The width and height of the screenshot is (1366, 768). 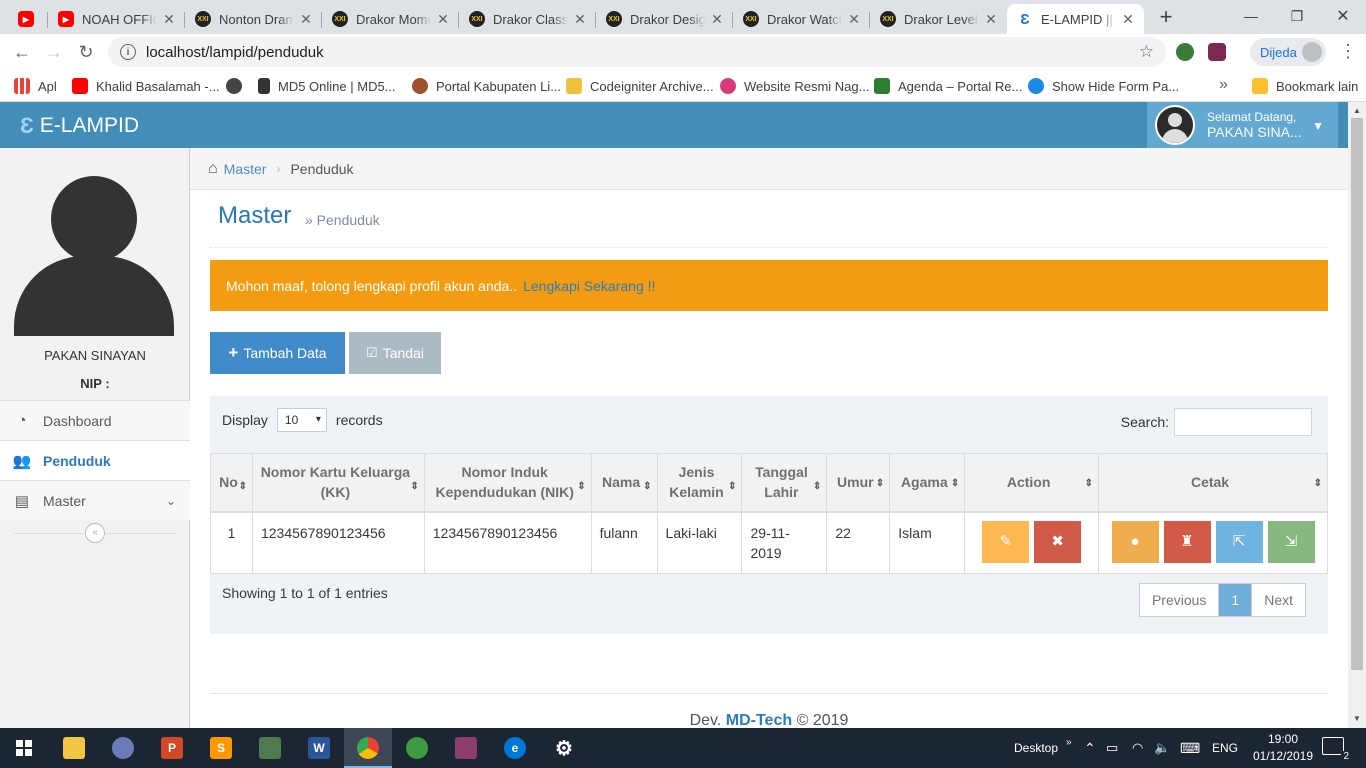 What do you see at coordinates (231, 483) in the screenshot?
I see `column-header-no: No ⇕` at bounding box center [231, 483].